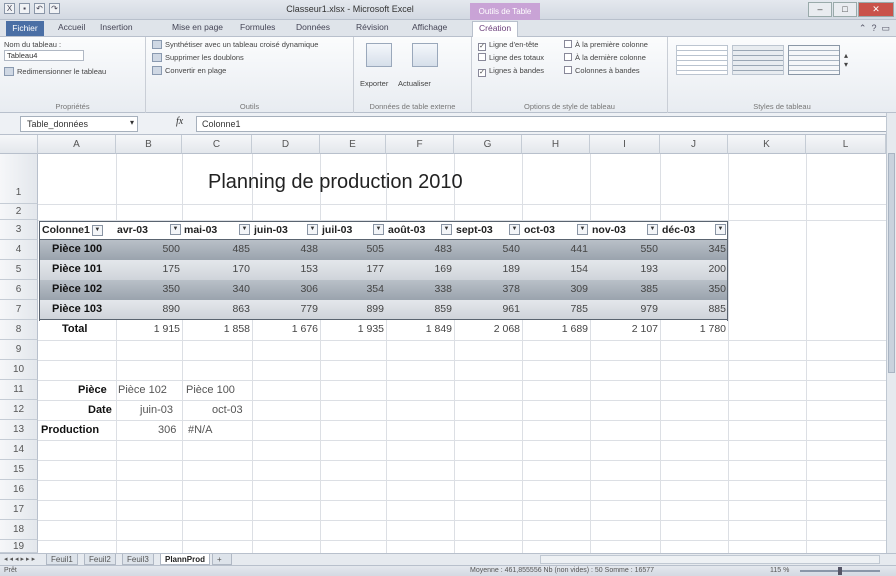  Describe the element at coordinates (414, 83) in the screenshot. I see `refresh-button-label: Actualiser` at that location.